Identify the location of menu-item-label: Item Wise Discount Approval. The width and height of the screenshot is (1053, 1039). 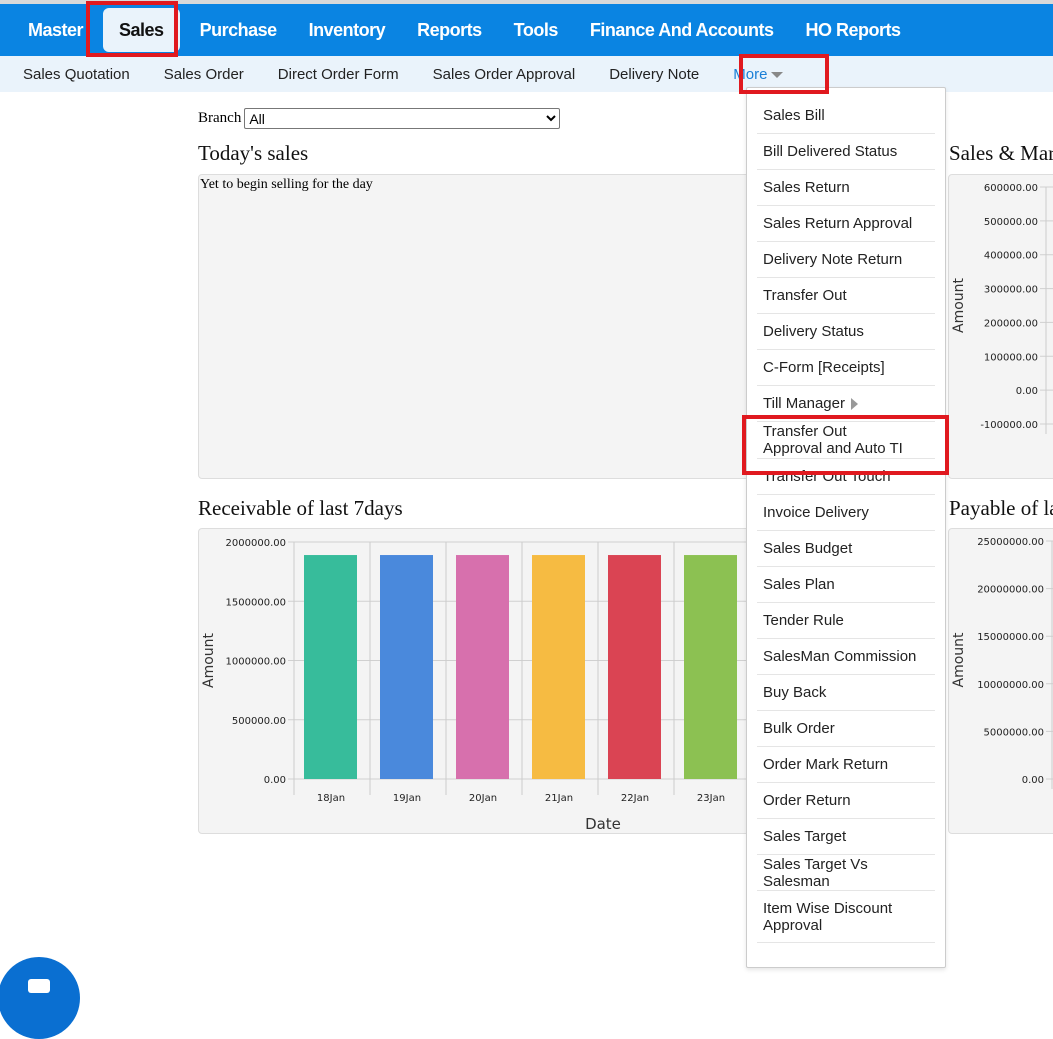
(828, 916).